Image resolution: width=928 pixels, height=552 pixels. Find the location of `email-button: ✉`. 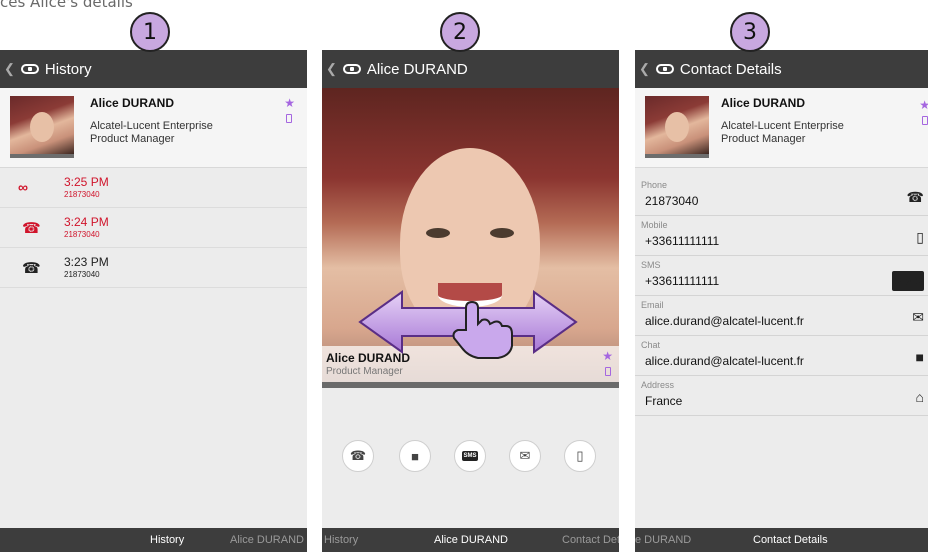

email-button: ✉ is located at coordinates (525, 456).